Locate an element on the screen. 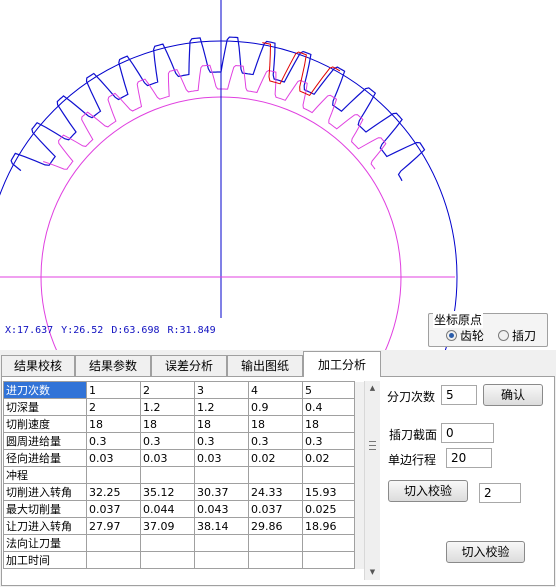  table-row: 最大切削量 0.037 0.044 0.043 0.037 0.025 is located at coordinates (185, 509).